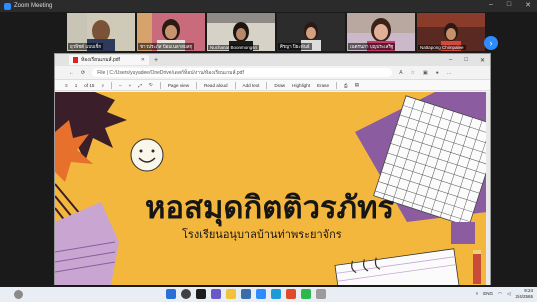  Describe the element at coordinates (147, 155) in the screenshot. I see `smiley-face-icon` at that location.